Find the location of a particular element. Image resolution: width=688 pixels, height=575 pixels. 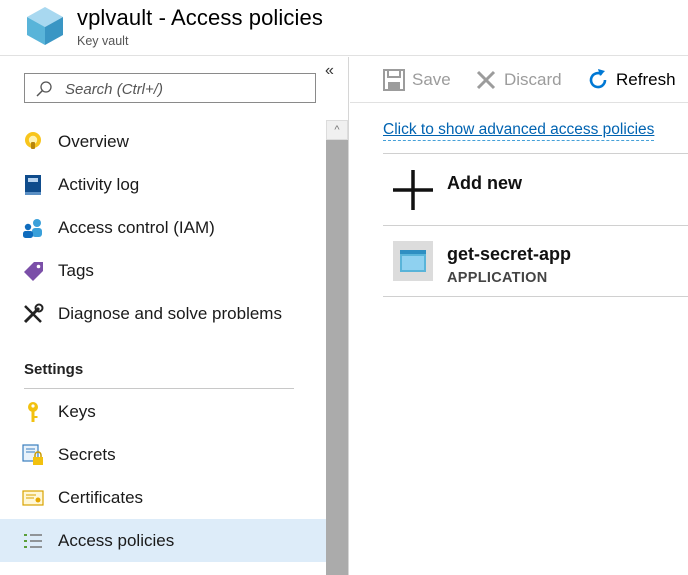

secret-icon is located at coordinates (32, 454).